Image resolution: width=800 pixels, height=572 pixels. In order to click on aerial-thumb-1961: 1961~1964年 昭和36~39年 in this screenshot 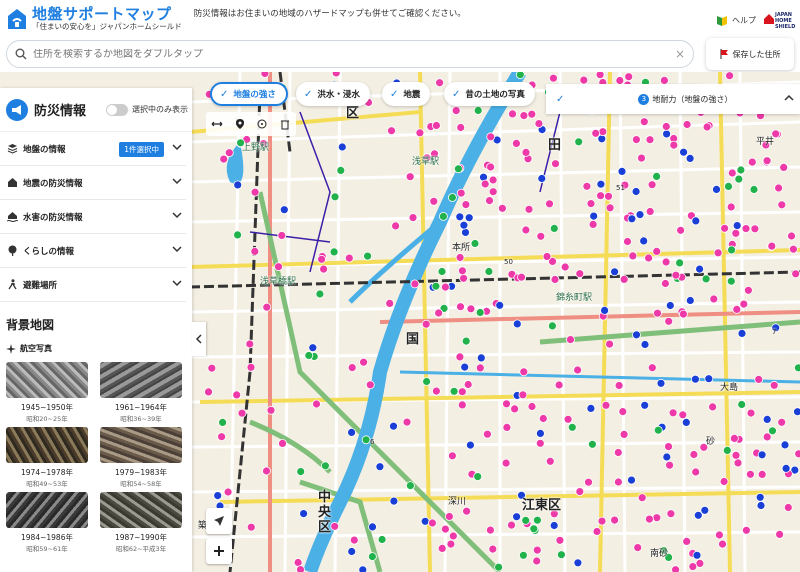, I will do `click(141, 392)`.